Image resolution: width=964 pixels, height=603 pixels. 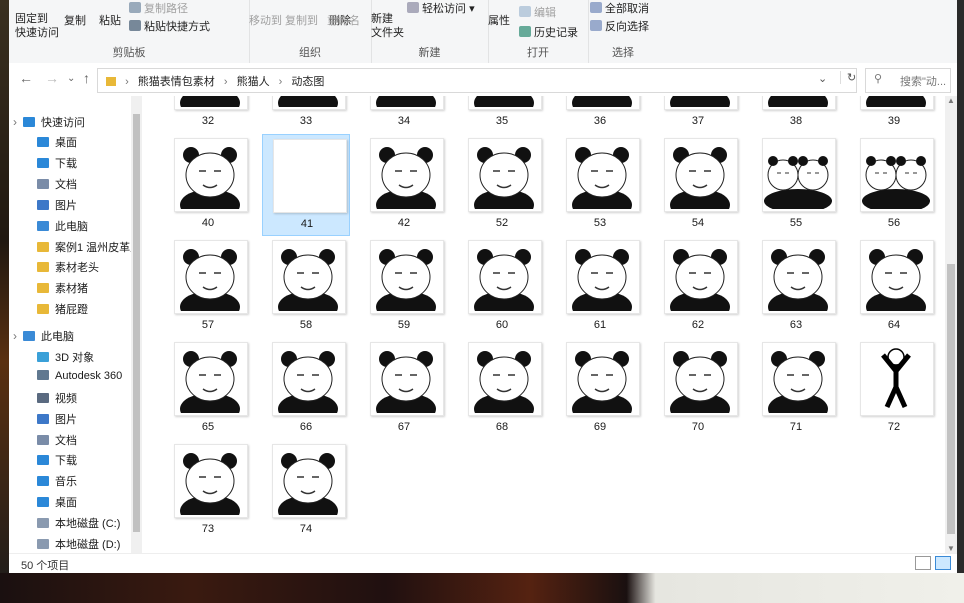 What do you see at coordinates (404, 389) in the screenshot?
I see `file-item: 67` at bounding box center [404, 389].